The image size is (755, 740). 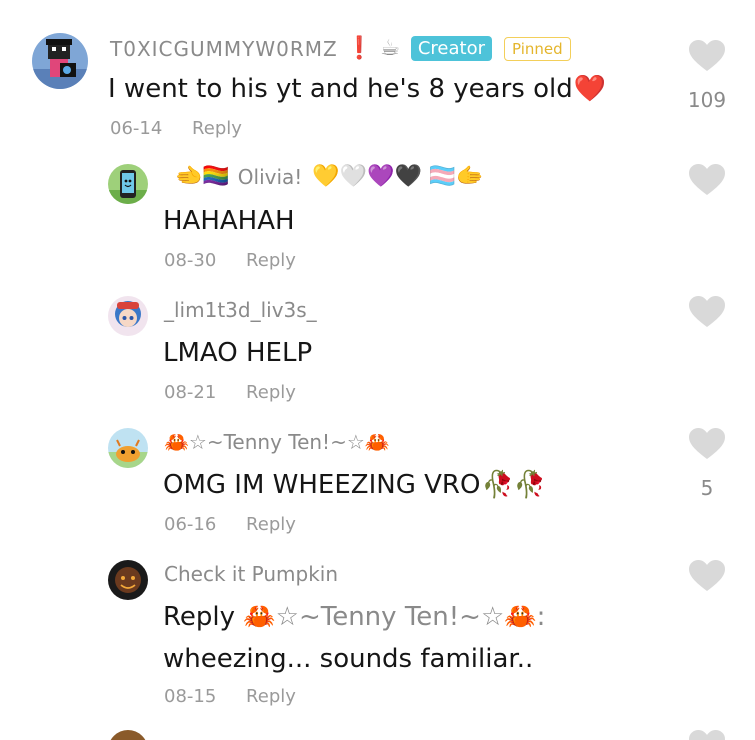 What do you see at coordinates (707, 464) in the screenshot?
I see `like-button: 5` at bounding box center [707, 464].